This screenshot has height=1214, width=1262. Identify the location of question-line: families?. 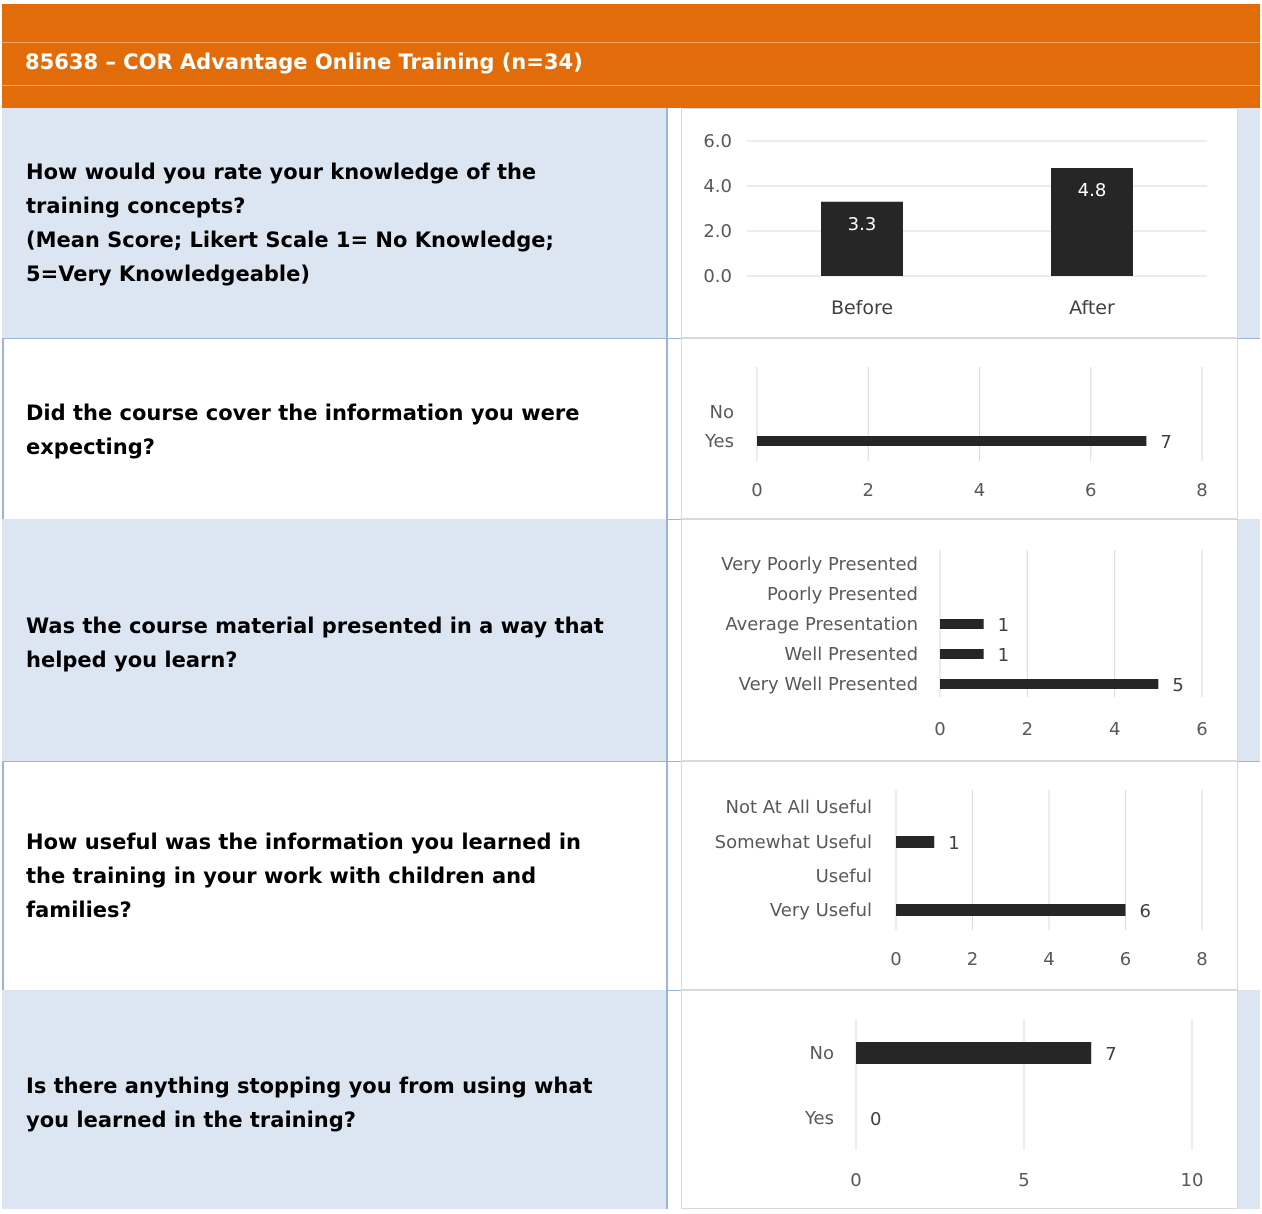
(79, 910).